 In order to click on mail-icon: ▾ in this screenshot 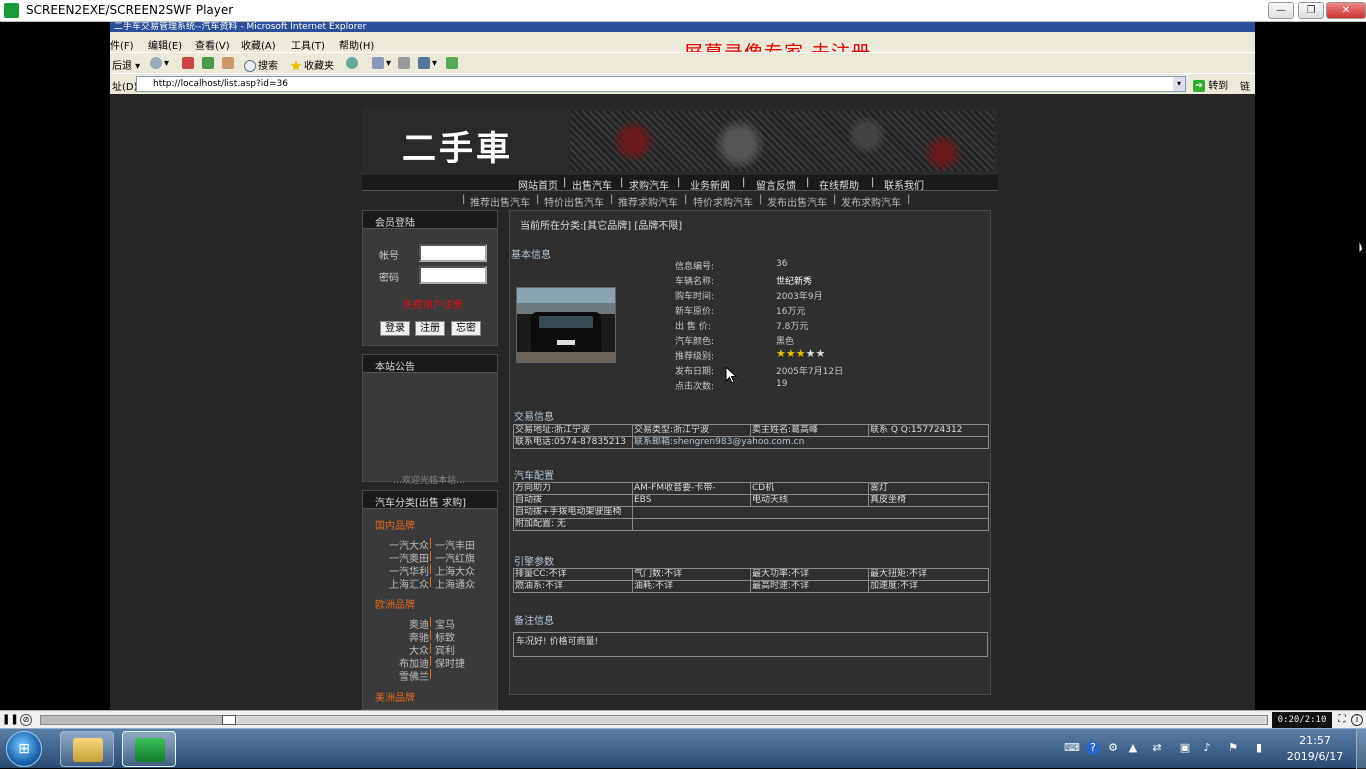, I will do `click(381, 63)`.